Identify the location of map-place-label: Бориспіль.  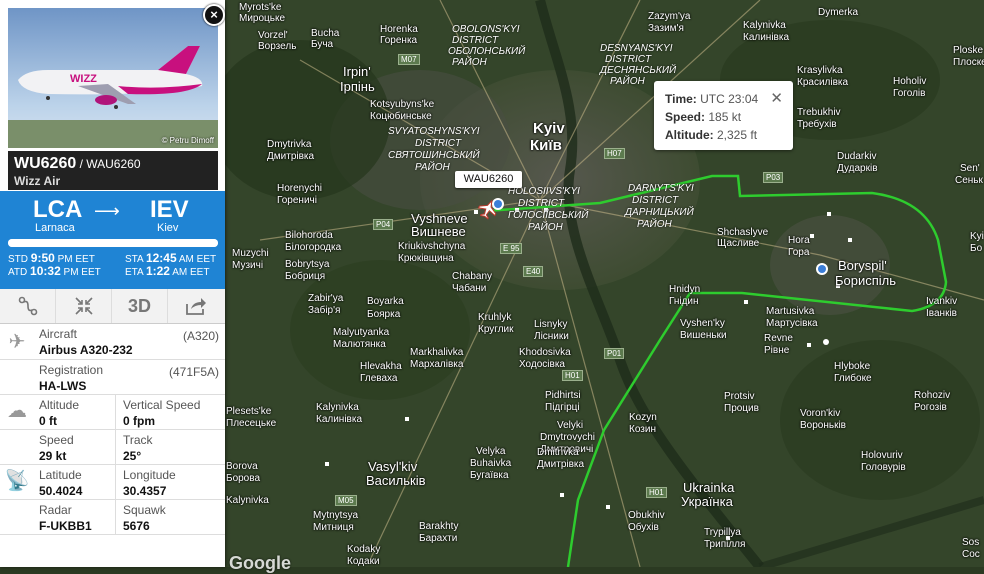
(866, 280).